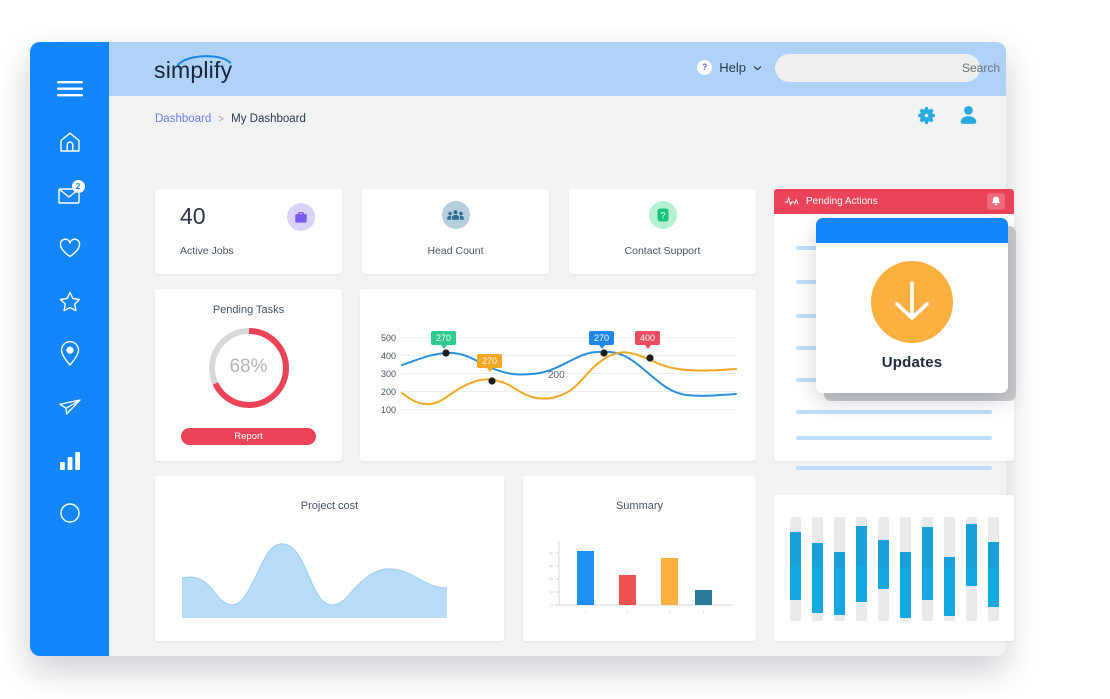 This screenshot has width=1110, height=699. Describe the element at coordinates (207, 251) in the screenshot. I see `active-jobs-label: Active Jobs` at that location.